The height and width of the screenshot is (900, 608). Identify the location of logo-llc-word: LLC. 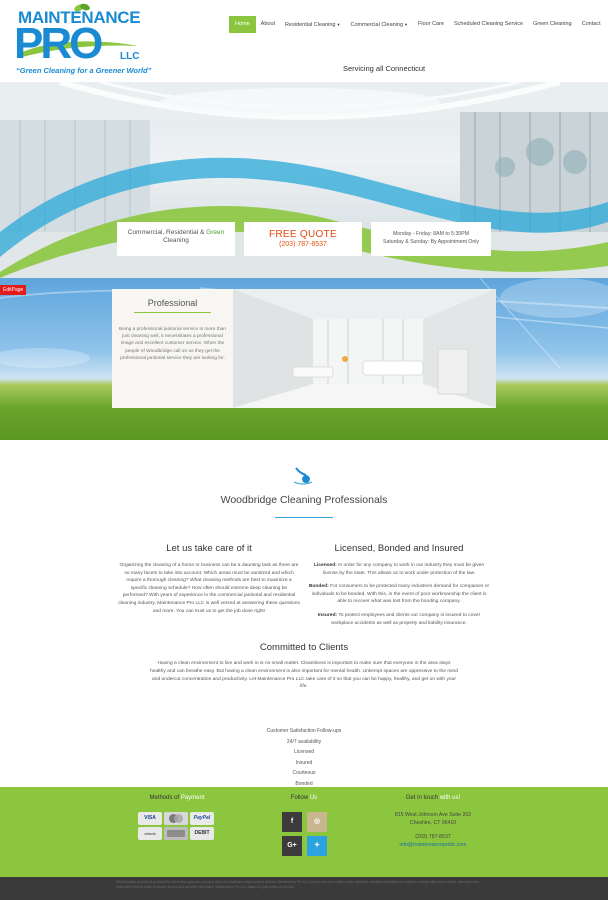
(130, 56).